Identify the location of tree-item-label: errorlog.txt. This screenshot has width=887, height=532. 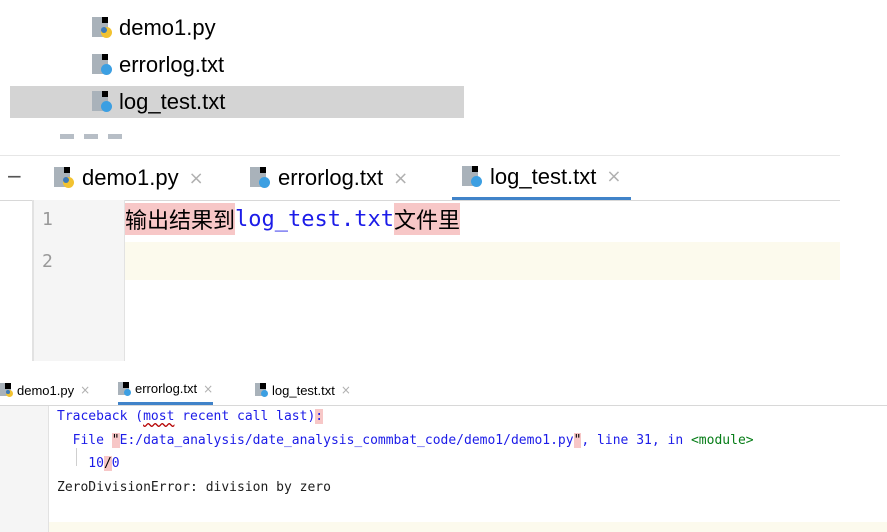
(172, 64).